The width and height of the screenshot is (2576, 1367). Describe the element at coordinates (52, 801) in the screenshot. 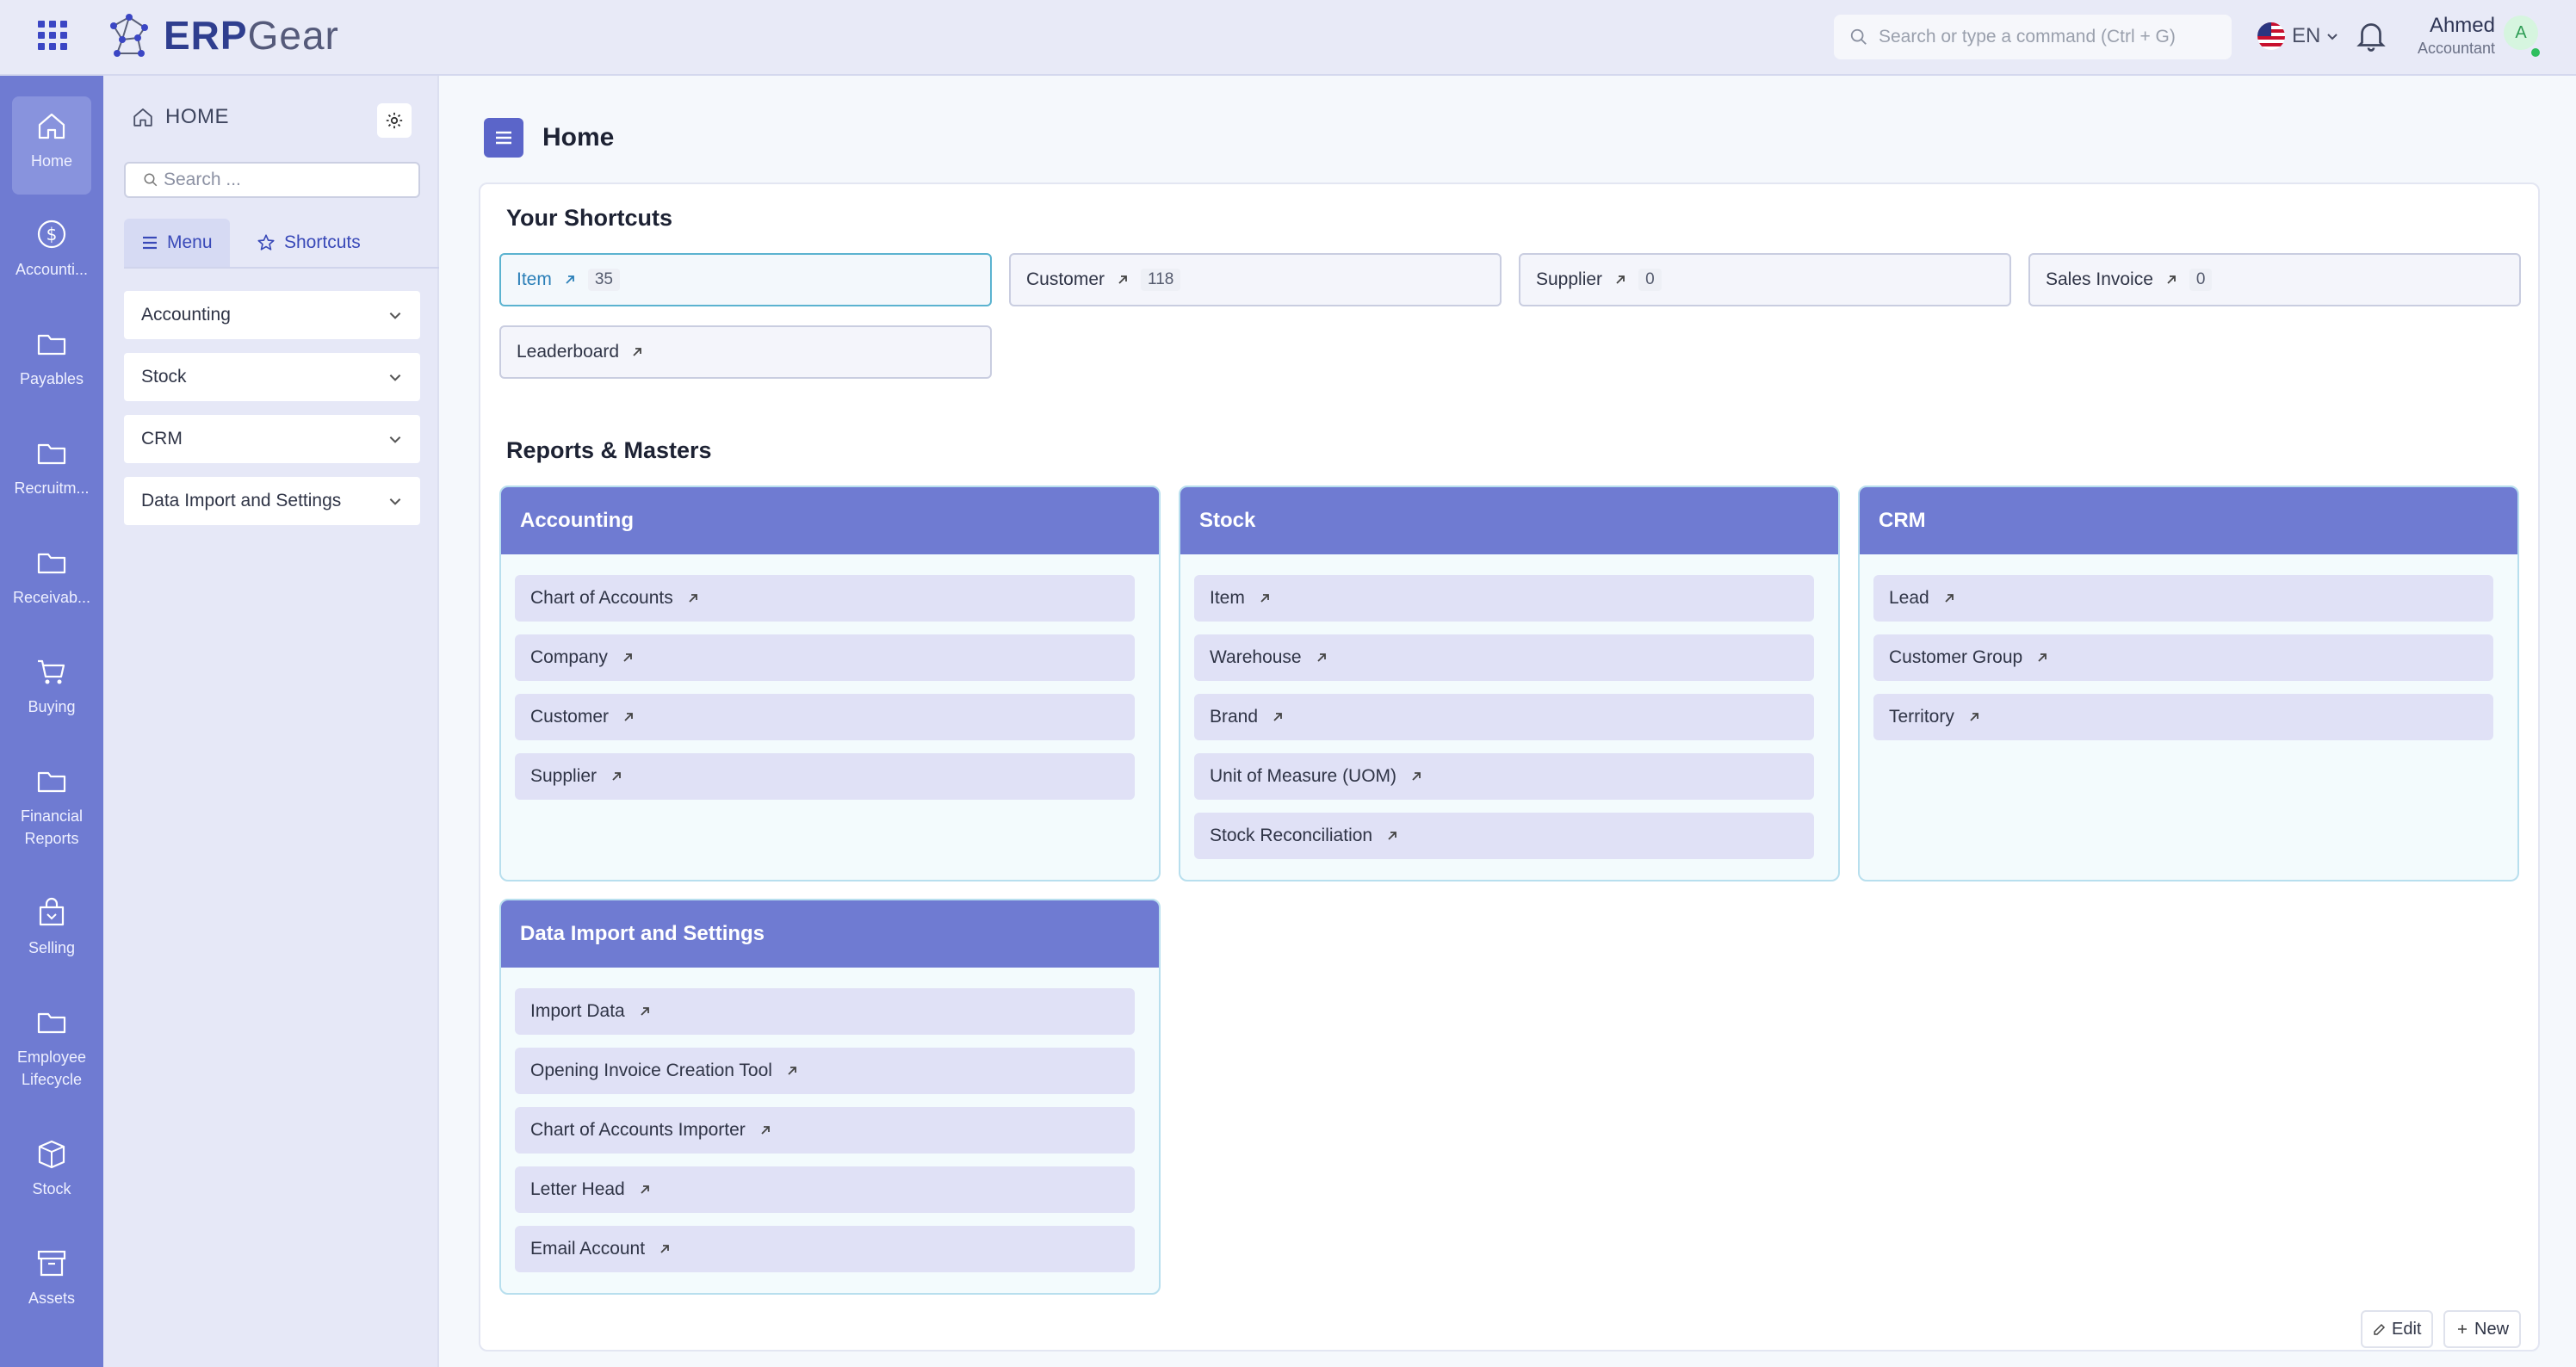

I see `rail-item-financial-reports: Financial Reports` at that location.